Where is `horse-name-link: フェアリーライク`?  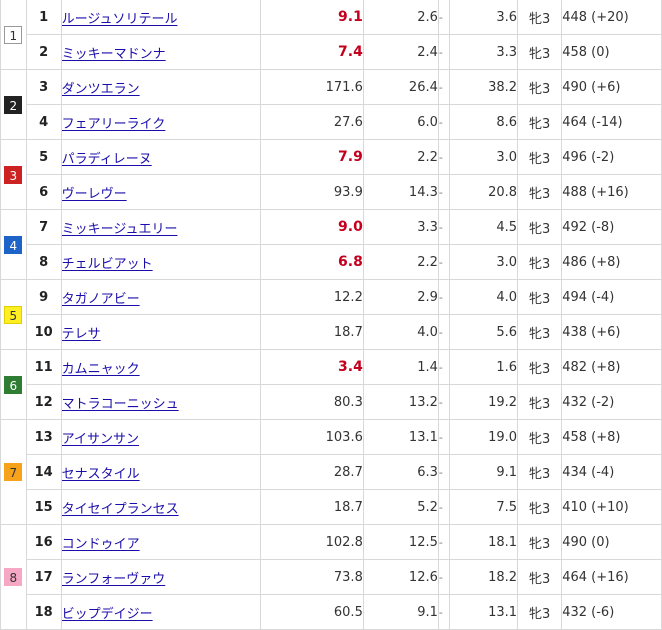 horse-name-link: フェアリーライク is located at coordinates (113, 124).